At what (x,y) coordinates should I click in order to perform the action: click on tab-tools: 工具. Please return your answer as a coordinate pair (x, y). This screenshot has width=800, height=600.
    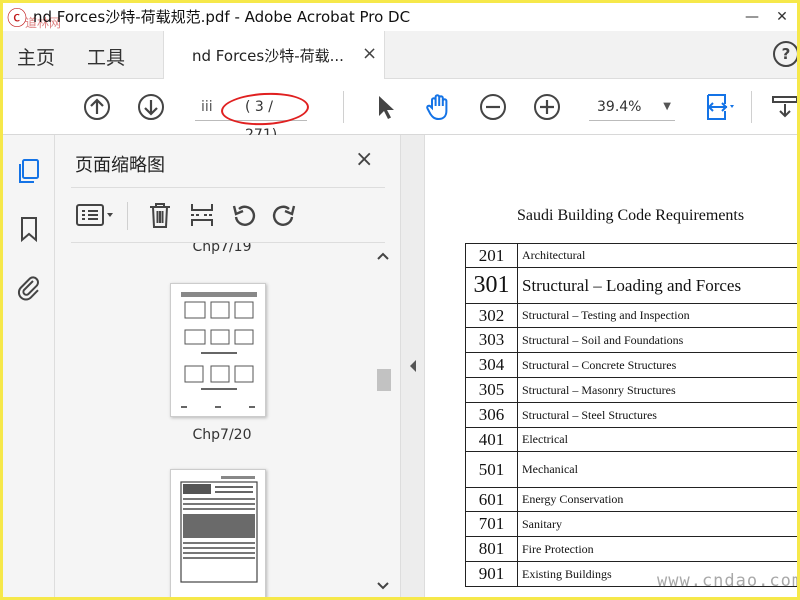
    Looking at the image, I should click on (106, 56).